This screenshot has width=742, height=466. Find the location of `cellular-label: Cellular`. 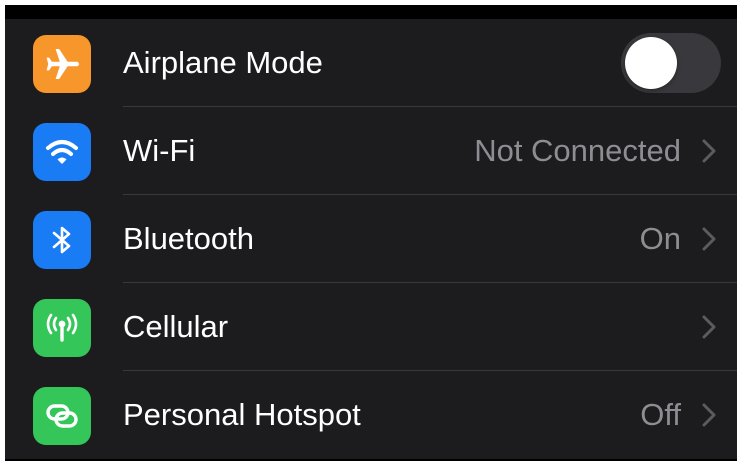

cellular-label: Cellular is located at coordinates (176, 326).